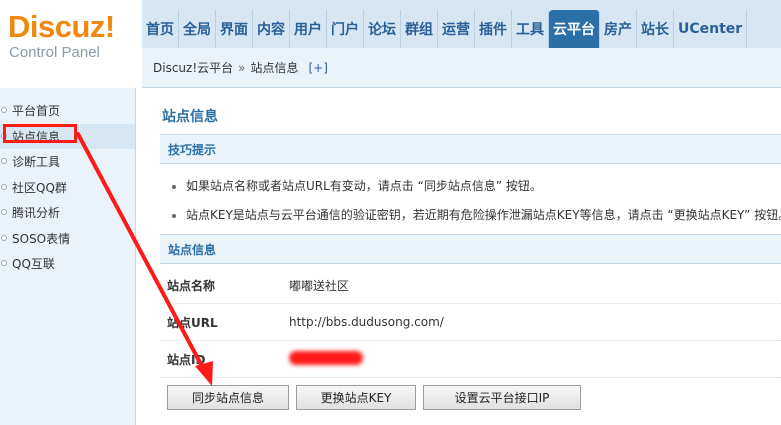  What do you see at coordinates (61, 26) in the screenshot?
I see `logo-title: Discuz!` at bounding box center [61, 26].